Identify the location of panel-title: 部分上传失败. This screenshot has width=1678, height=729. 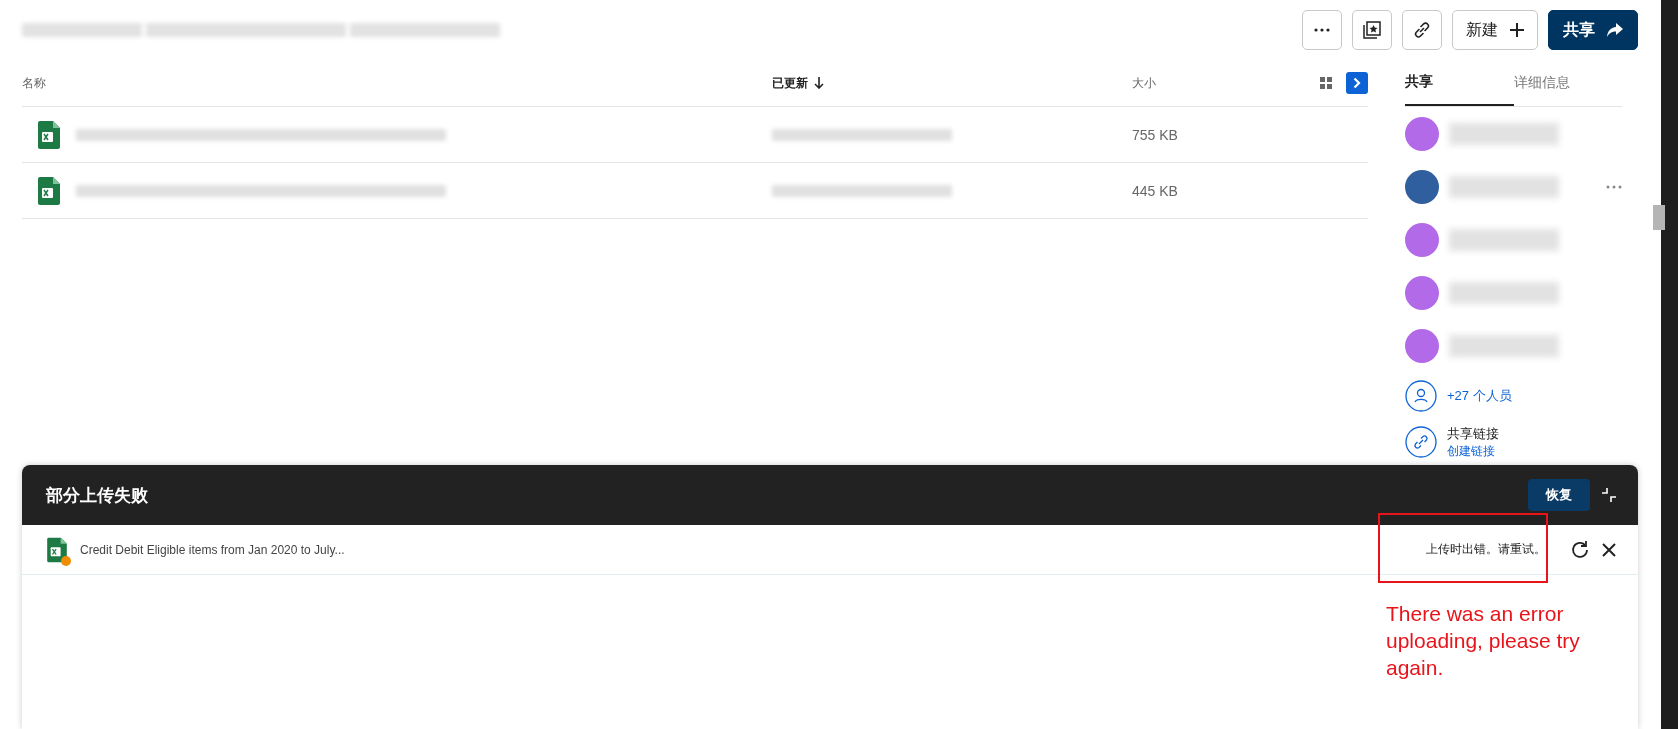
(97, 495).